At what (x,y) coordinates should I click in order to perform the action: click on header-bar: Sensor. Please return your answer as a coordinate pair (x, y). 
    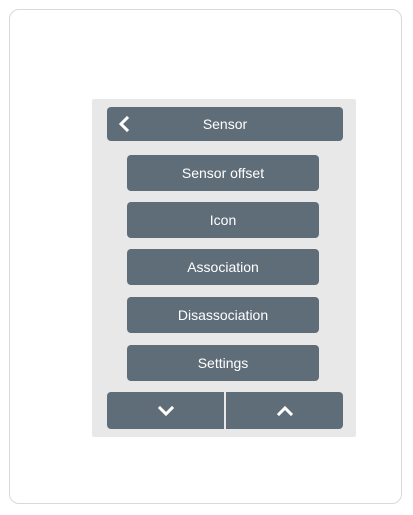
    Looking at the image, I should click on (225, 124).